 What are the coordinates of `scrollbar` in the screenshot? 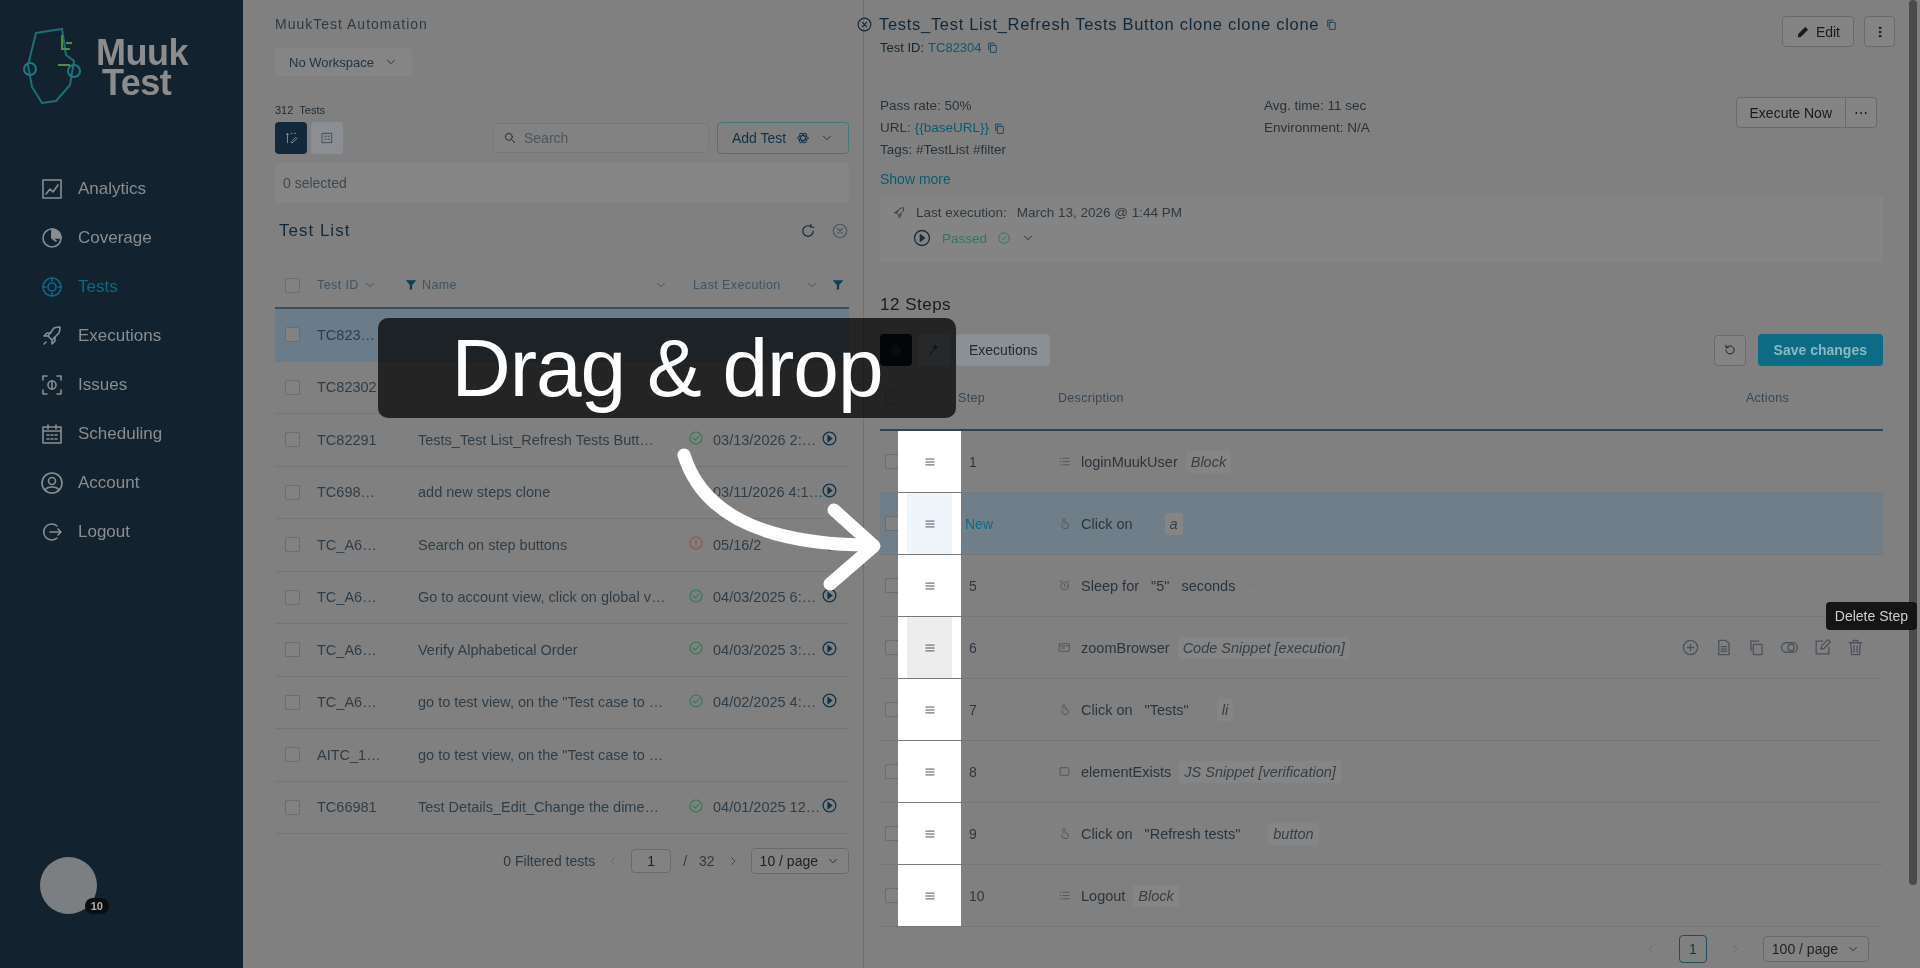 It's located at (1912, 442).